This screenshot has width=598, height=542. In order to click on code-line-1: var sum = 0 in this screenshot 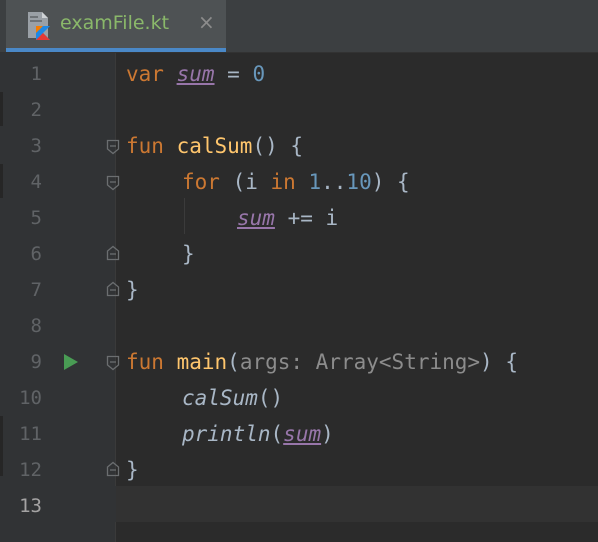, I will do `click(195, 74)`.